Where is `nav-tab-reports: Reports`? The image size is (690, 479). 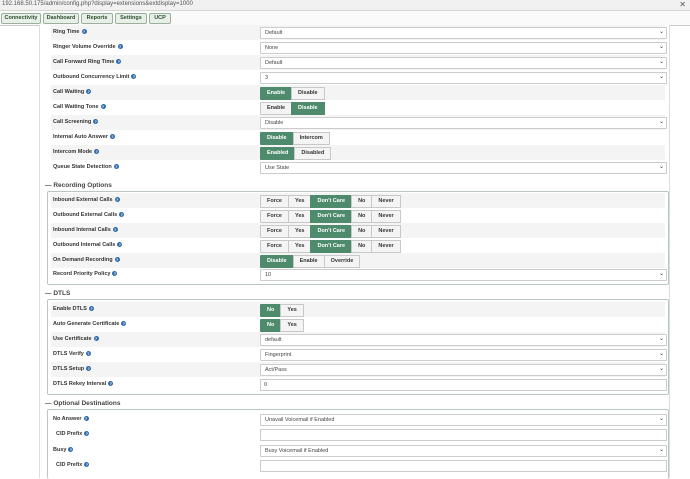 nav-tab-reports: Reports is located at coordinates (97, 18).